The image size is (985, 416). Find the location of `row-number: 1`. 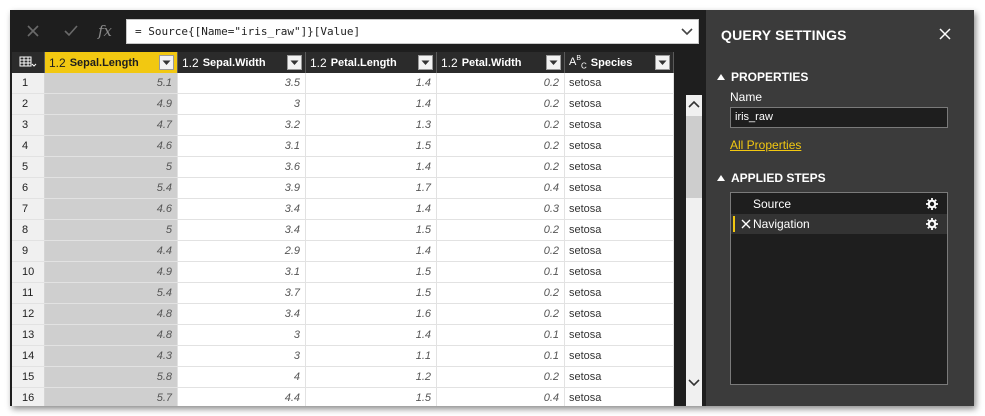

row-number: 1 is located at coordinates (28, 83).